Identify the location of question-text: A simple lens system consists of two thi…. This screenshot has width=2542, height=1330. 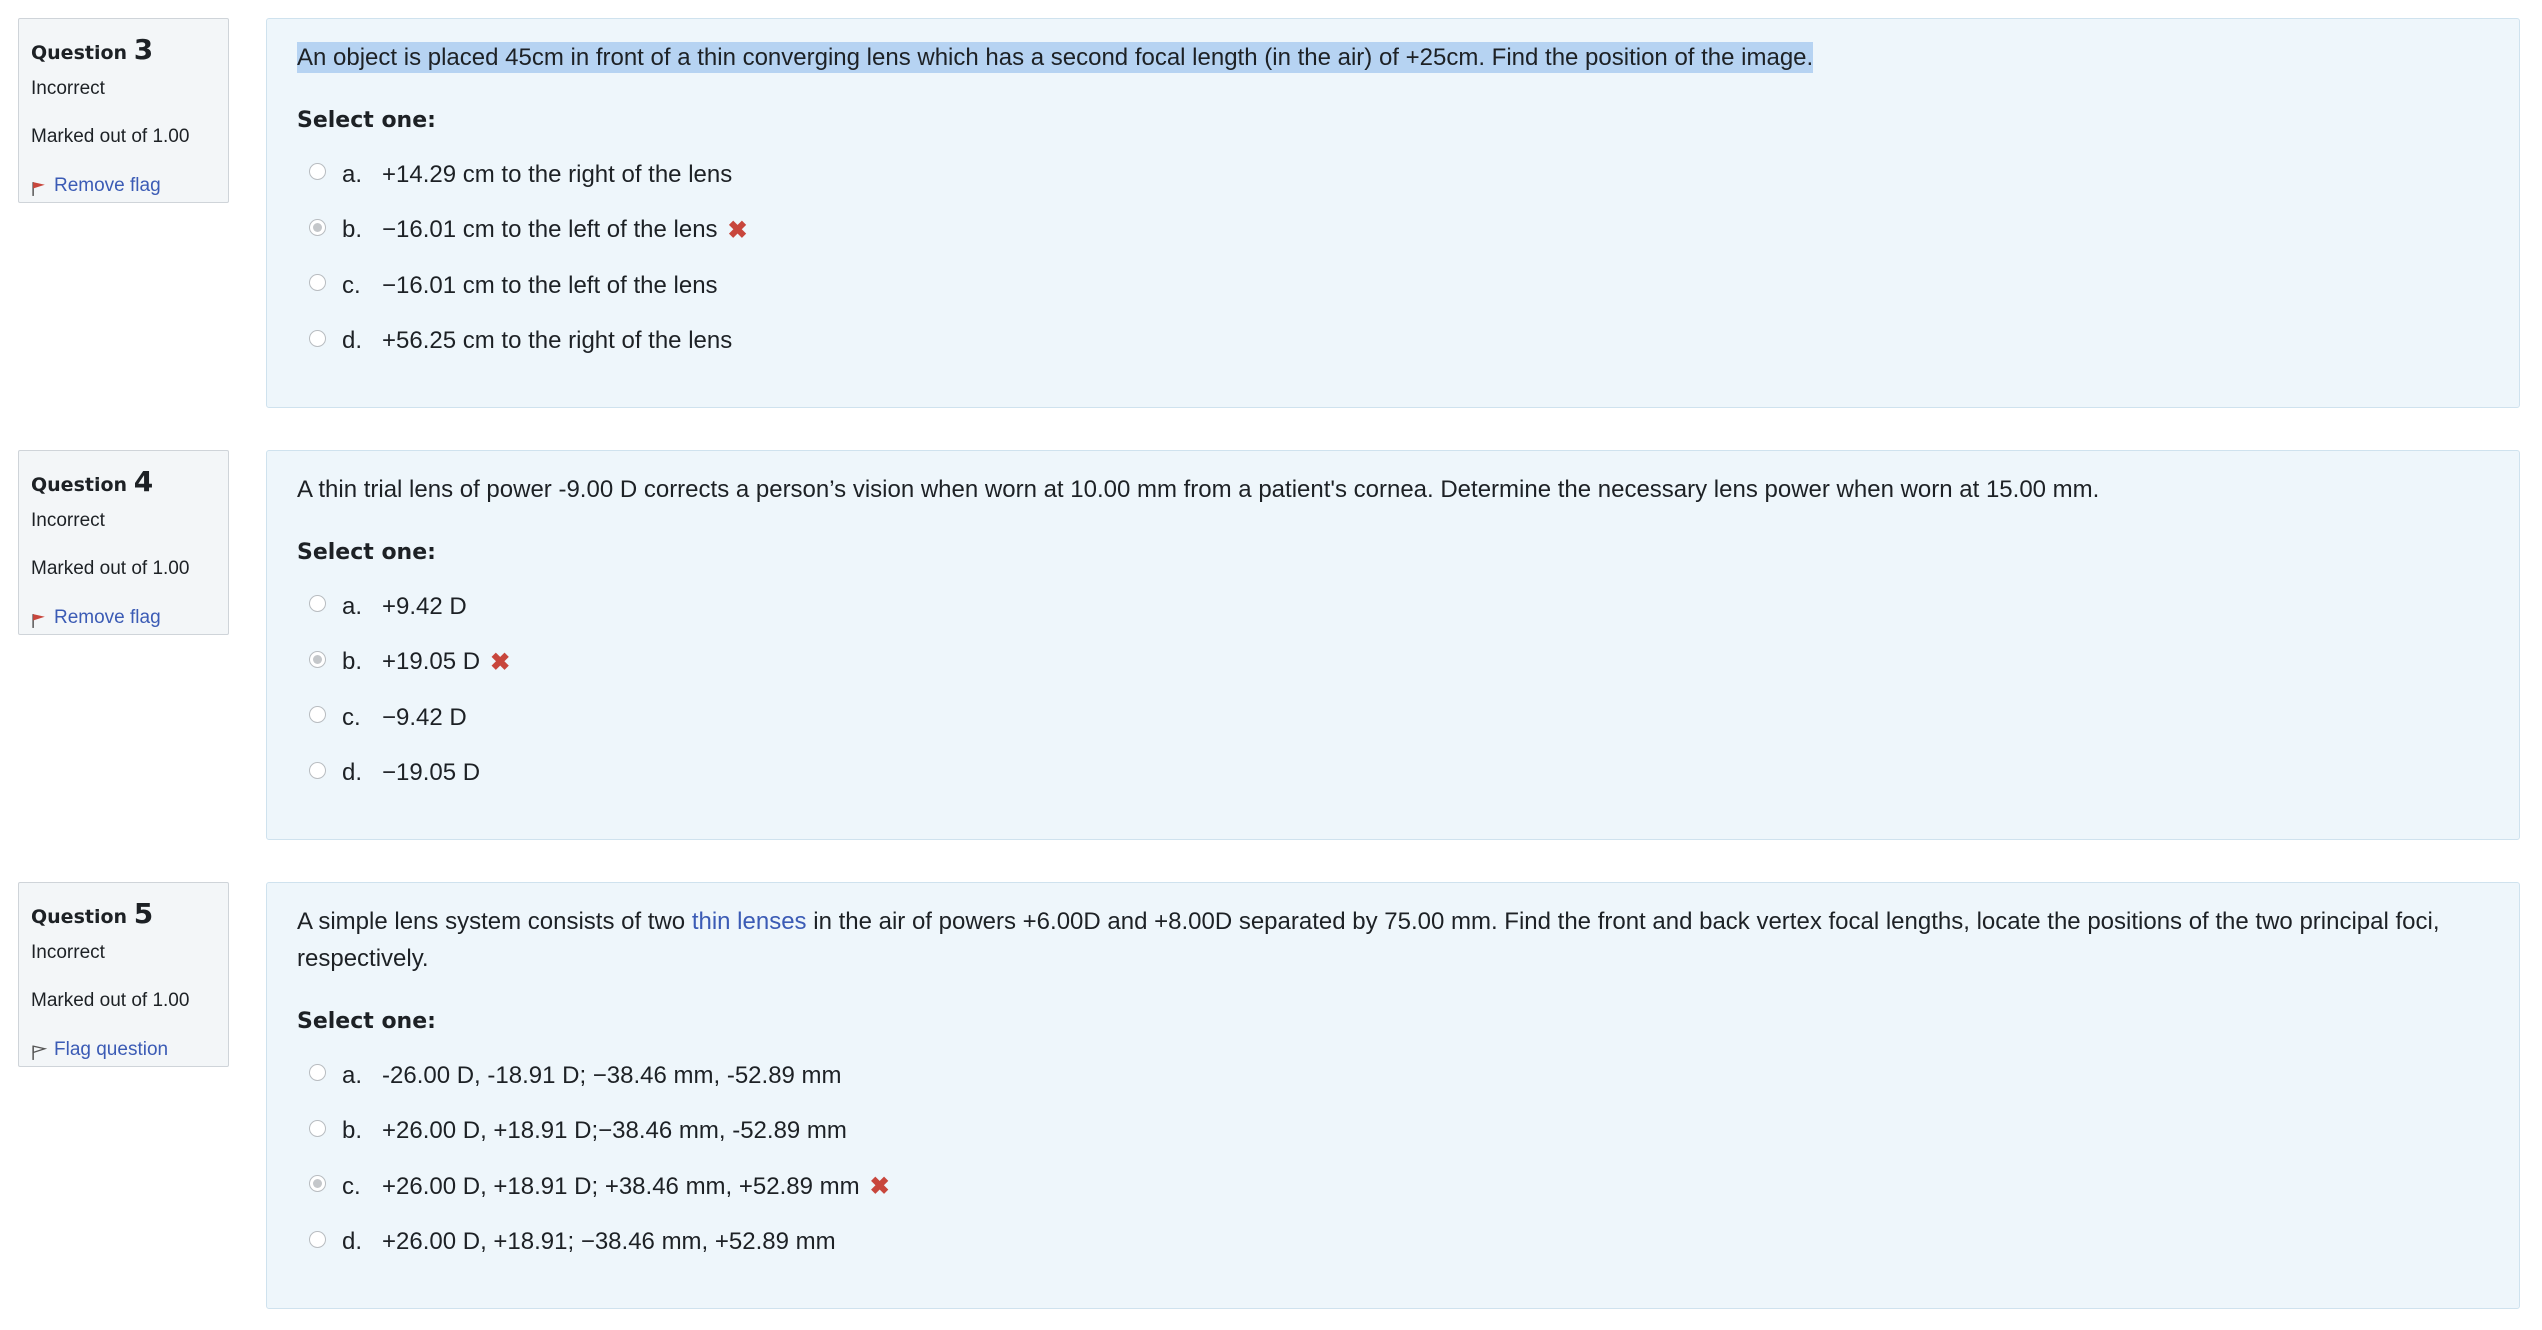
(1393, 940).